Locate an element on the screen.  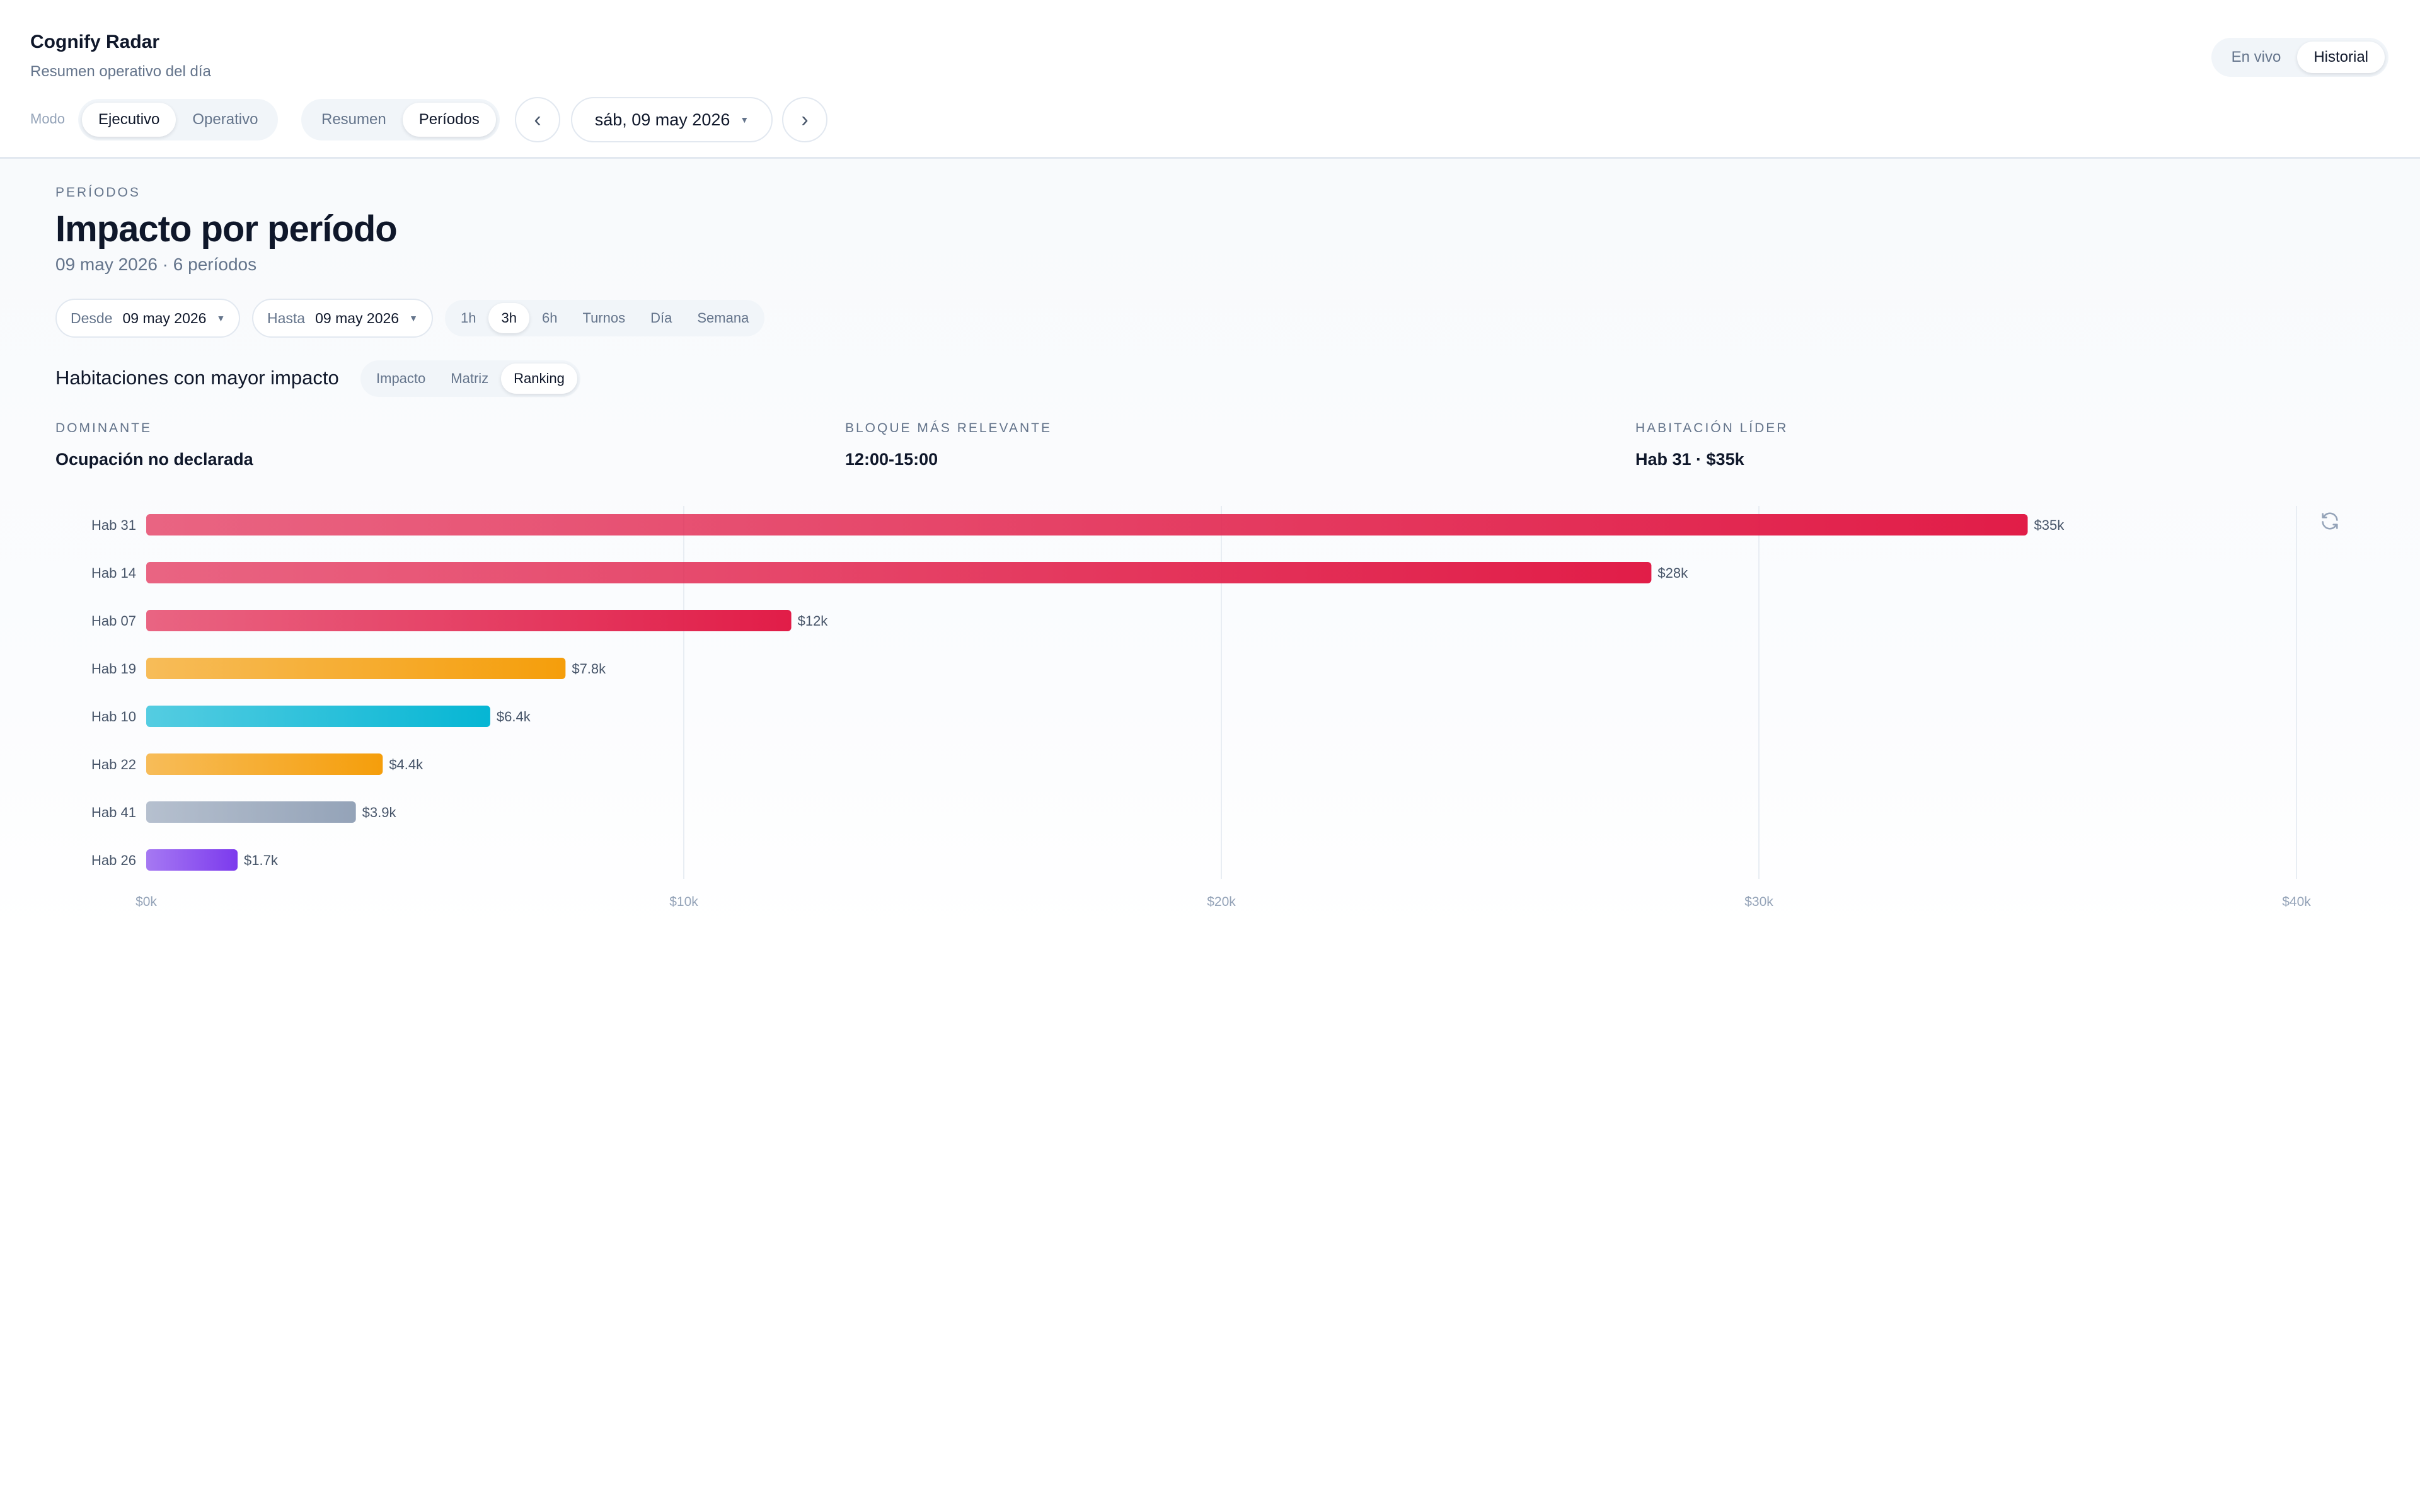
to-label: Hasta is located at coordinates (287, 317).